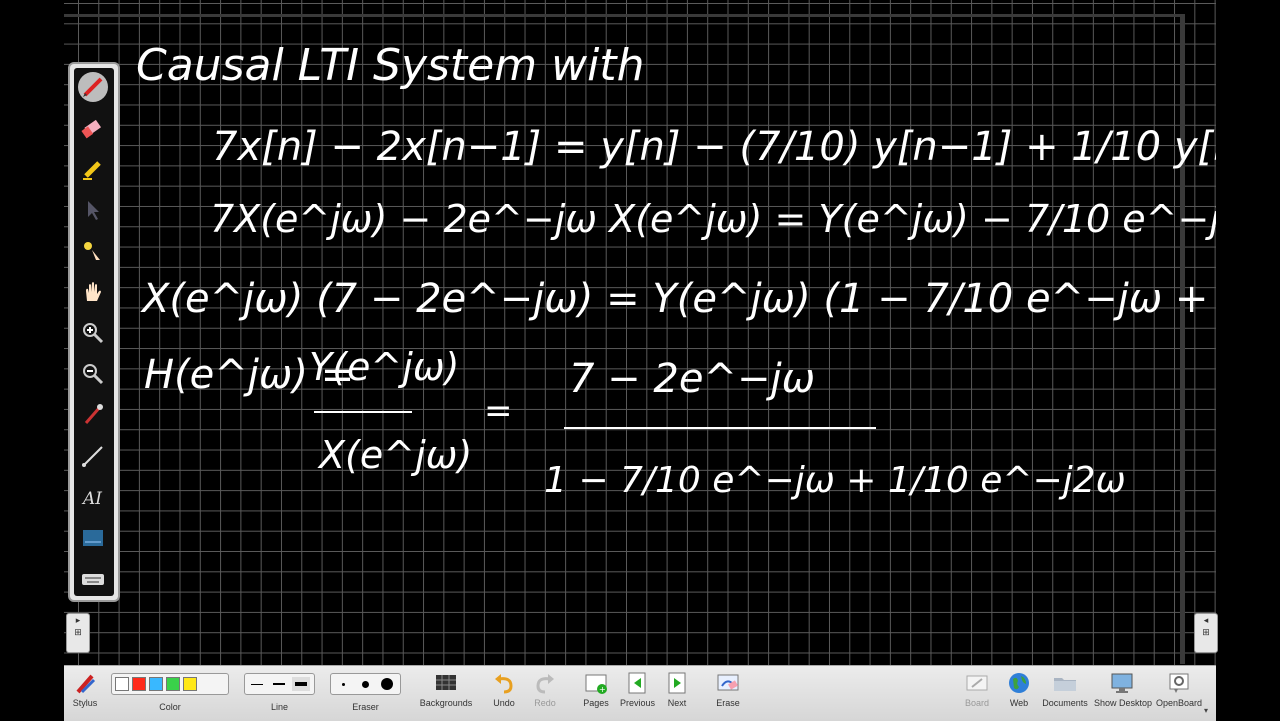 Image resolution: width=1280 pixels, height=721 pixels. Describe the element at coordinates (390, 65) in the screenshot. I see `heading-text: Causal LTI System with` at that location.